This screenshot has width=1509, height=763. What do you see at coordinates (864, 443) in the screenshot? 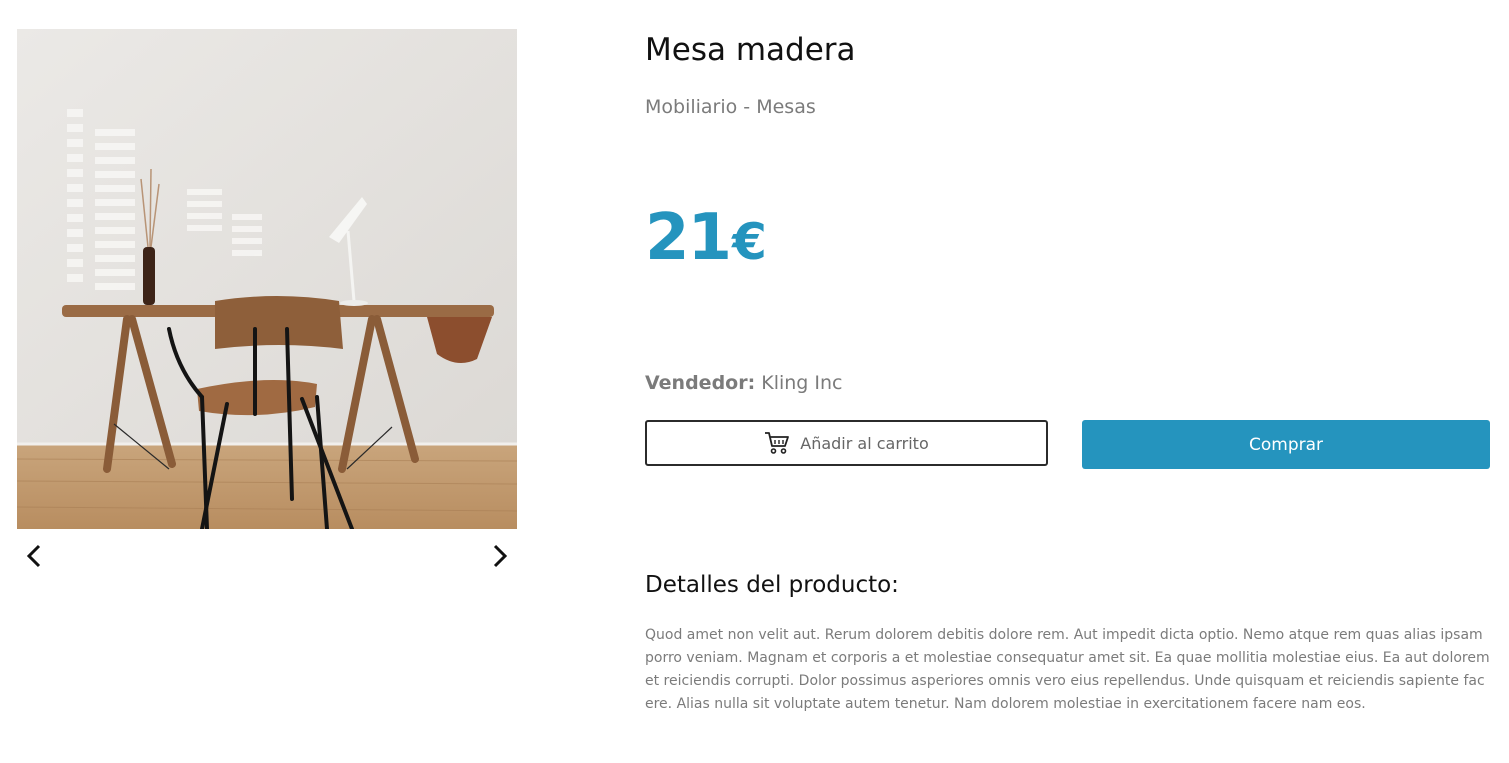
I see `add-to-cart-label: Añadir al carrito` at bounding box center [864, 443].